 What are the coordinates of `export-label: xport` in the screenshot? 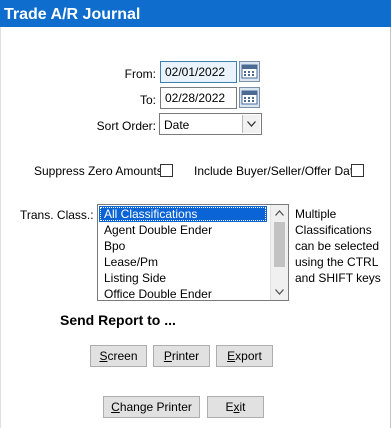 It's located at (248, 356).